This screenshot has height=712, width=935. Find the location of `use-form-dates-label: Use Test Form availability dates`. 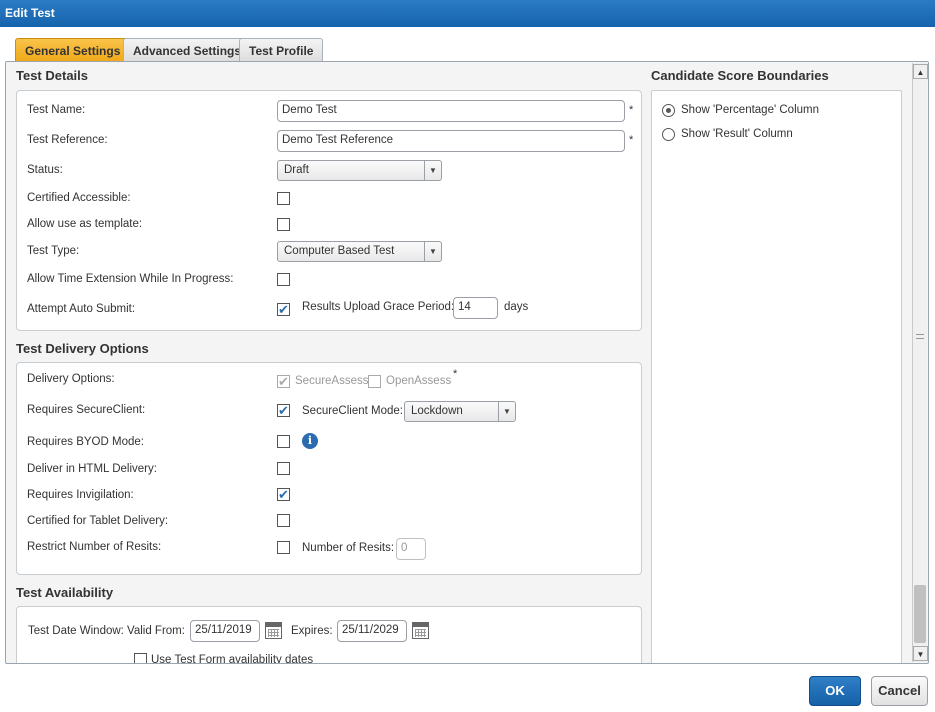

use-form-dates-label: Use Test Form availability dates is located at coordinates (232, 659).